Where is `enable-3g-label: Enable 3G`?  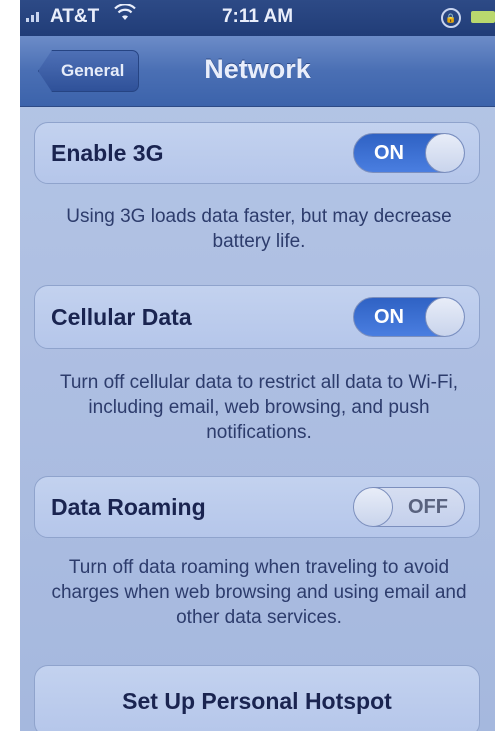
enable-3g-label: Enable 3G is located at coordinates (107, 152).